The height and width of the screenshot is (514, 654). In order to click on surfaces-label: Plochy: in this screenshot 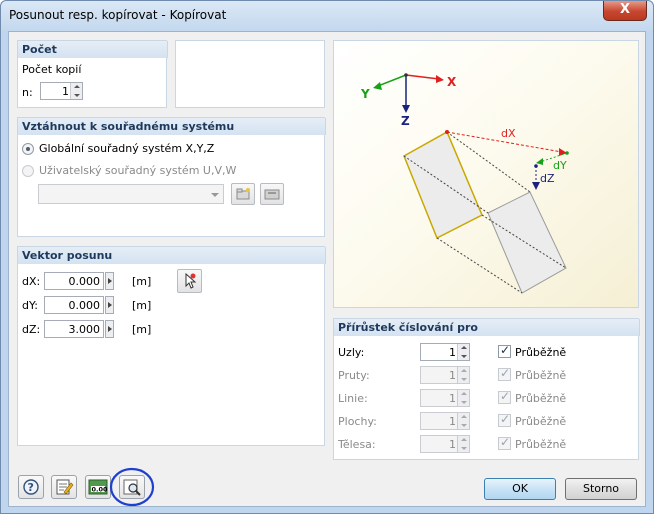, I will do `click(357, 421)`.